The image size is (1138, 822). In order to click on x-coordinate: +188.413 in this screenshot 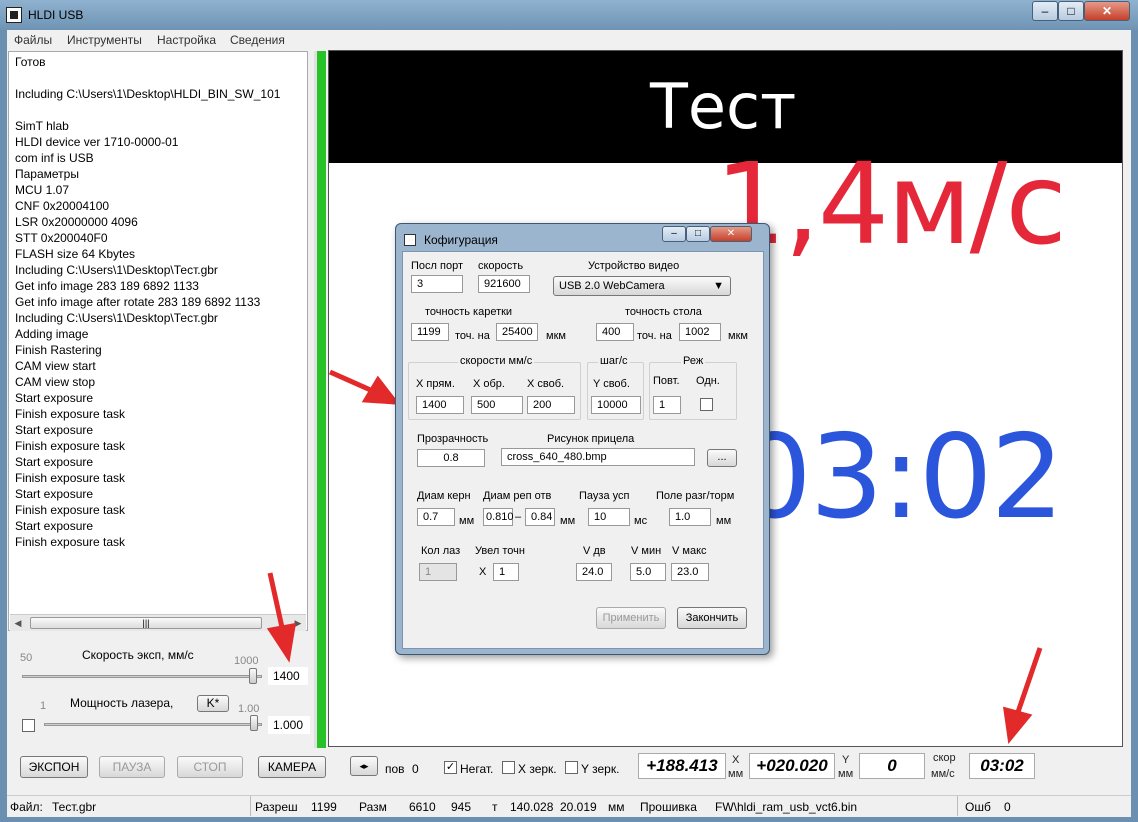, I will do `click(682, 766)`.